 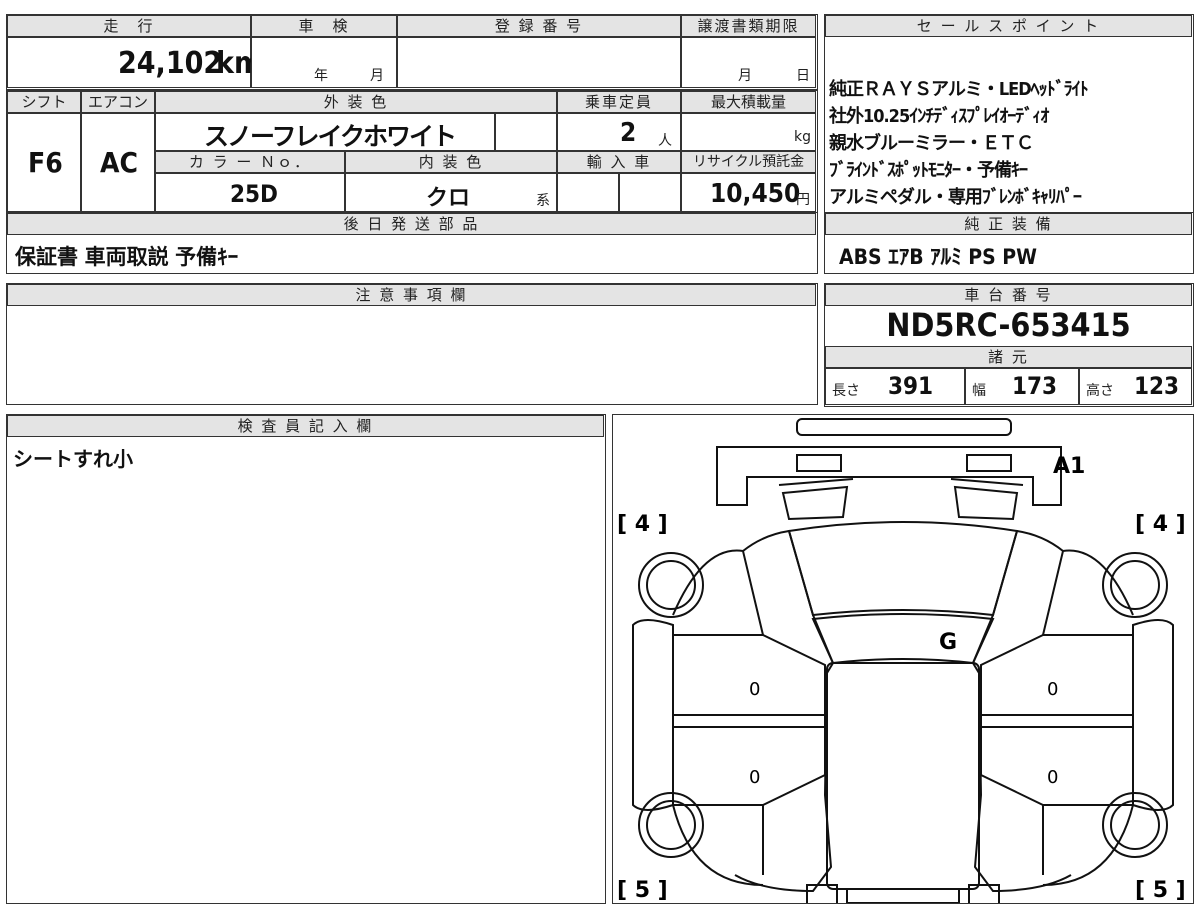 What do you see at coordinates (928, 170) in the screenshot?
I see `sales-point-line-4: ﾌﾞﾗｲﾝﾄﾞｽﾎﾟｯﾄﾓﾆﾀｰ・予備ｷｰ` at bounding box center [928, 170].